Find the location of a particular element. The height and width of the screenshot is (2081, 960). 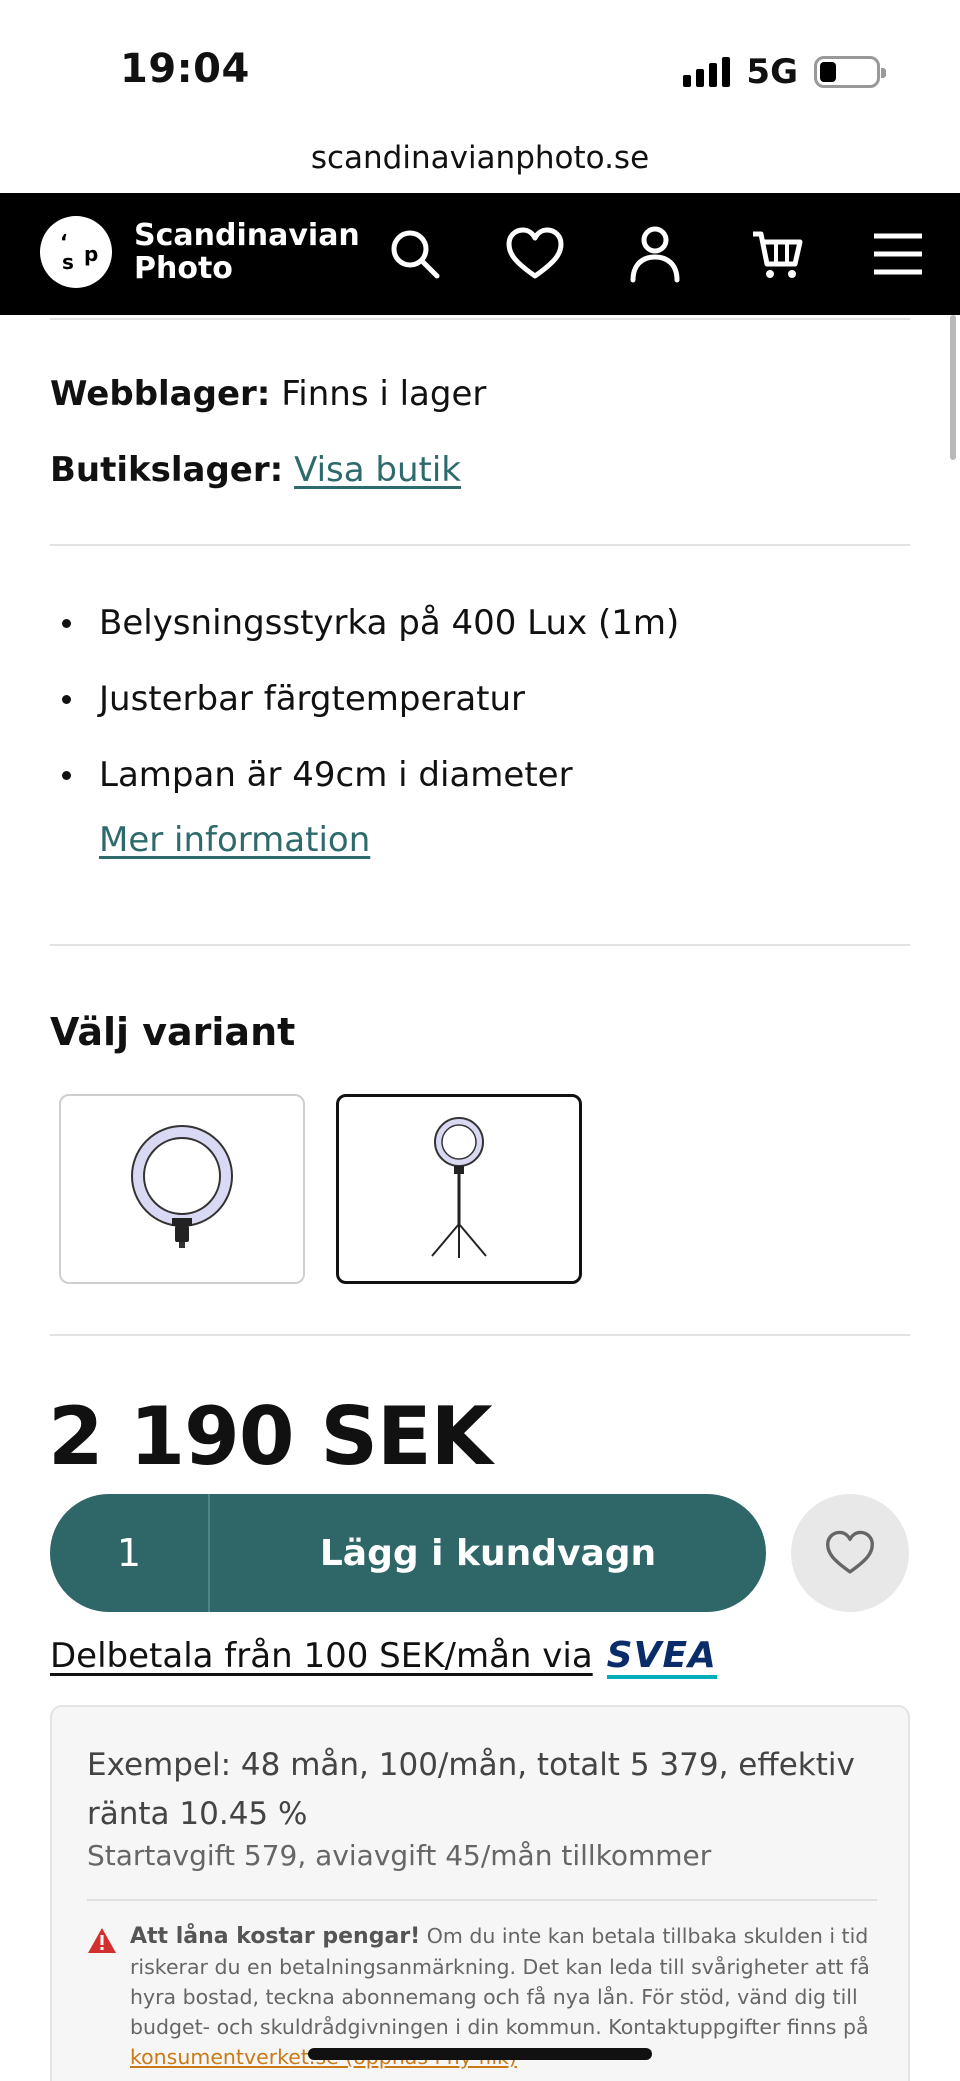

ring-light-image is located at coordinates (182, 1186).